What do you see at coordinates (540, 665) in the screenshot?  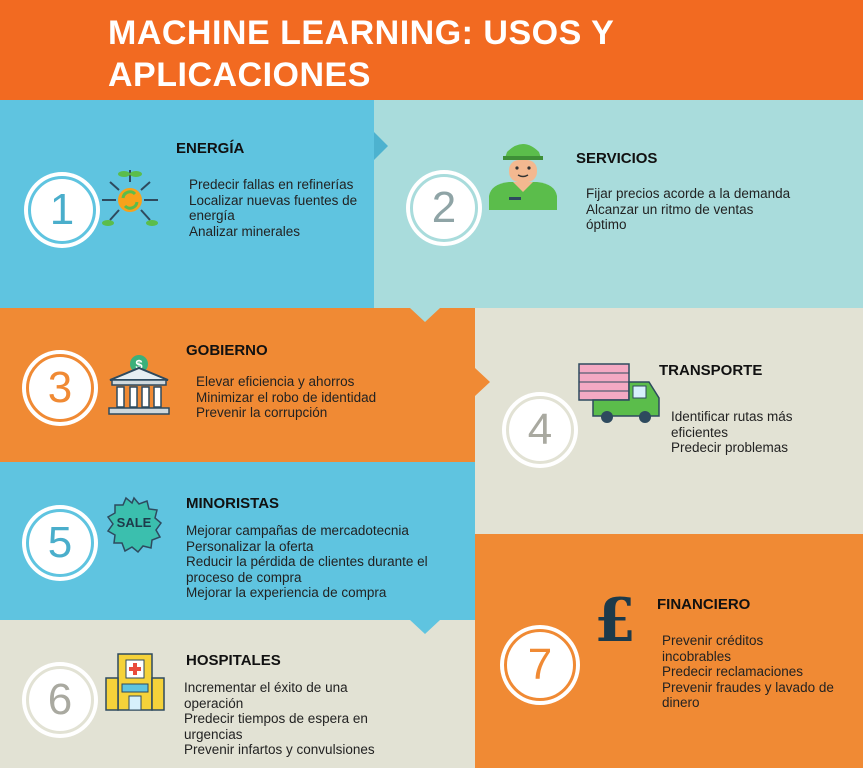 I see `number-badge-7: 7` at bounding box center [540, 665].